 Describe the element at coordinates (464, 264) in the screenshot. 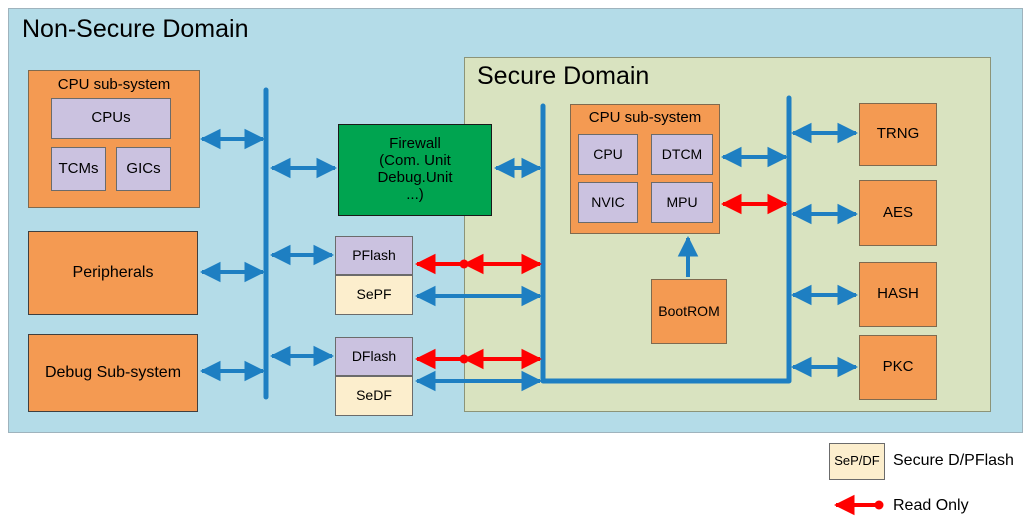

I see `pflash-readonly-junction-dot` at that location.